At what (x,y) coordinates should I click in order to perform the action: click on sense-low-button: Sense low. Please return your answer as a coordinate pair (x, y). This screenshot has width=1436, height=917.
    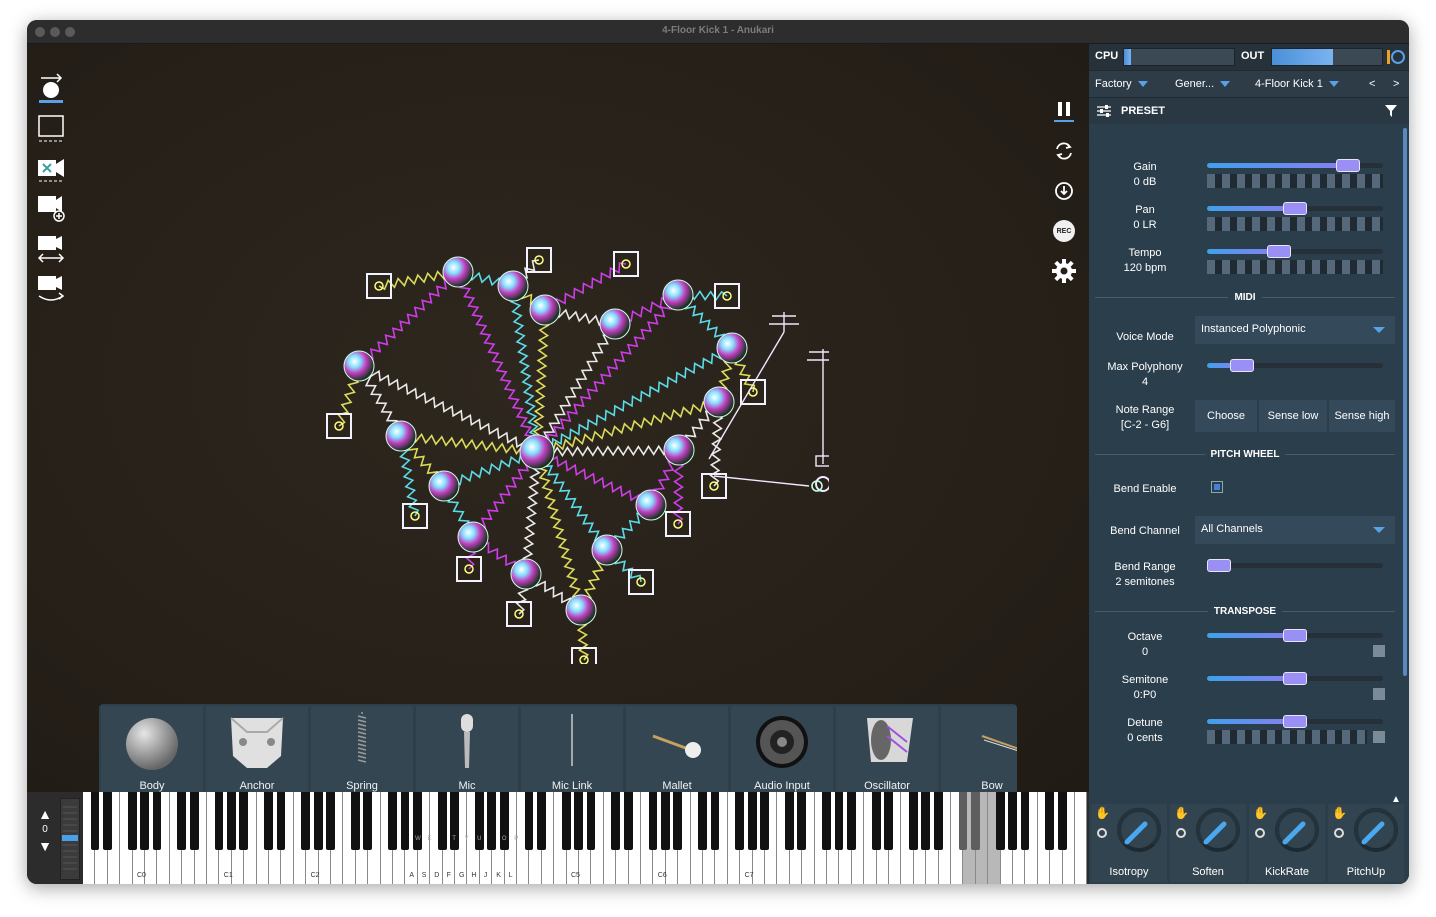
    Looking at the image, I should click on (1293, 416).